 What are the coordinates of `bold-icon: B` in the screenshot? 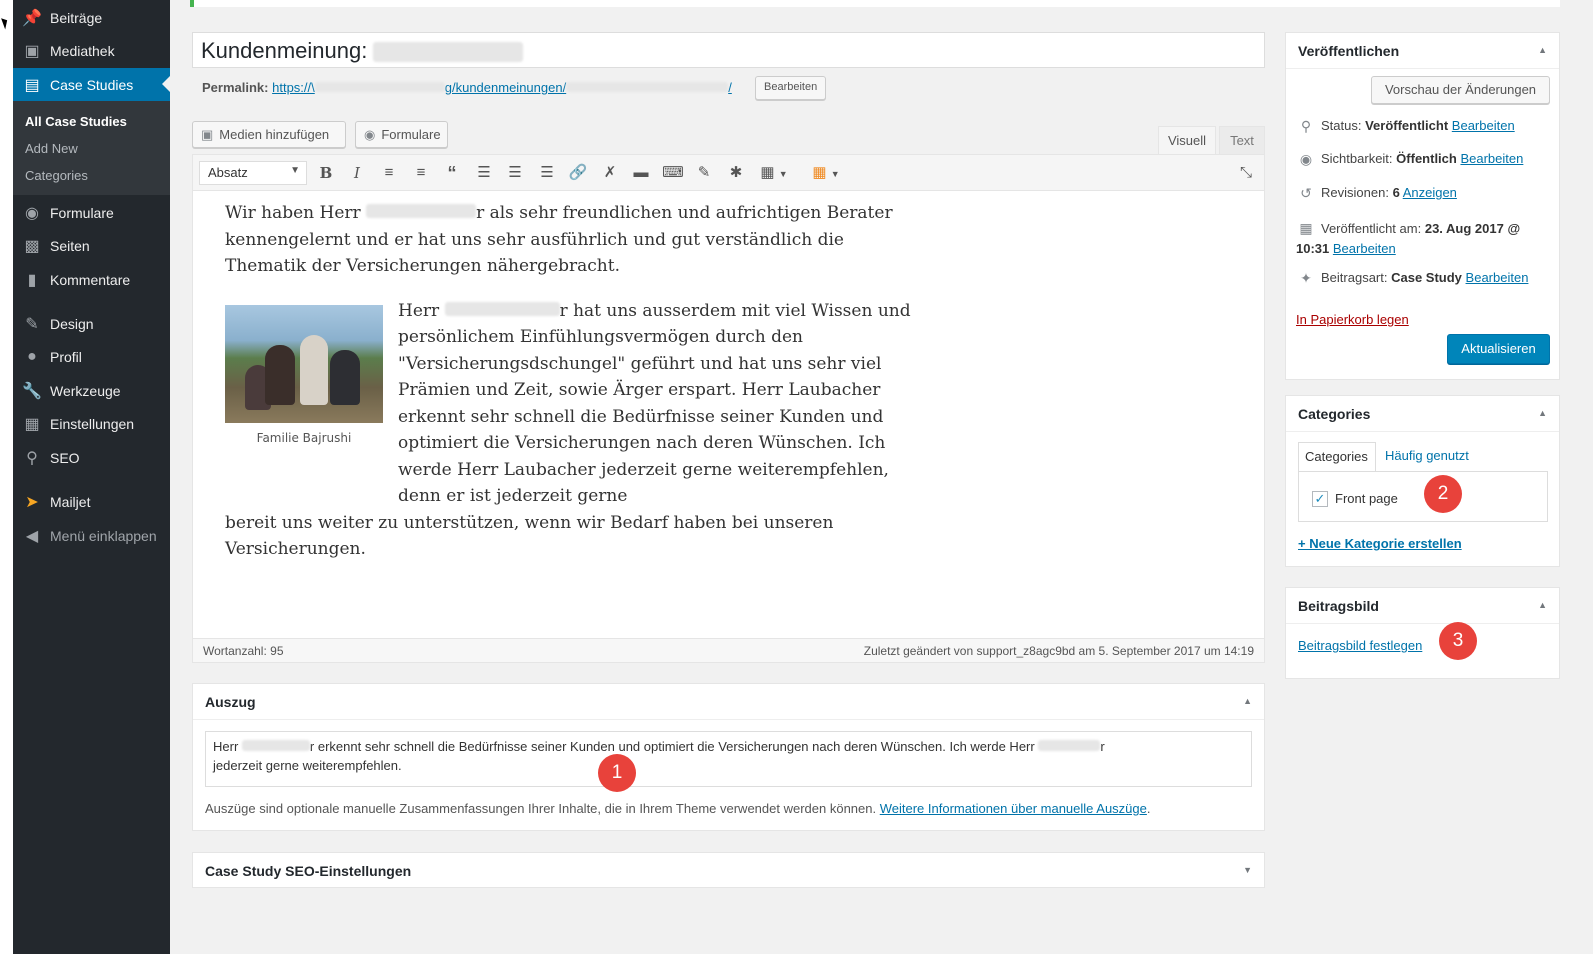 It's located at (326, 174).